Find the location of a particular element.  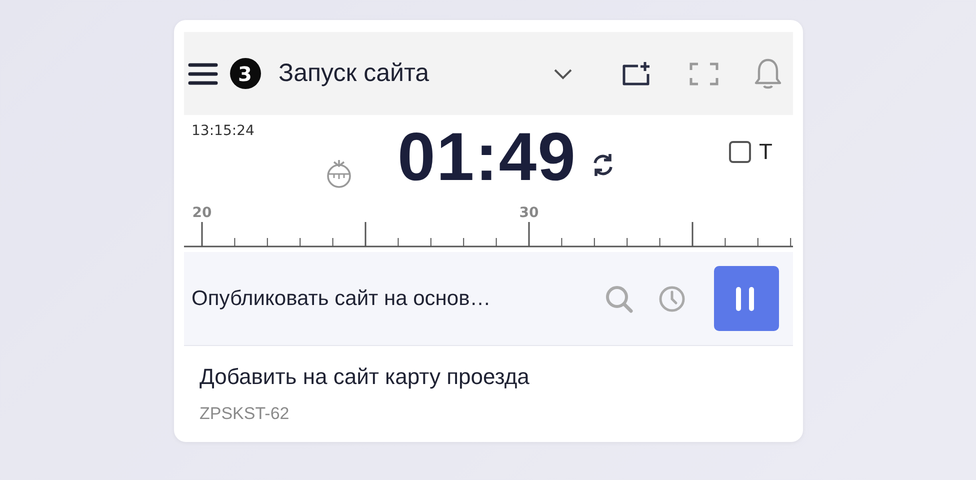

next-task-title: Добавить на сайт карту проезда is located at coordinates (365, 377).